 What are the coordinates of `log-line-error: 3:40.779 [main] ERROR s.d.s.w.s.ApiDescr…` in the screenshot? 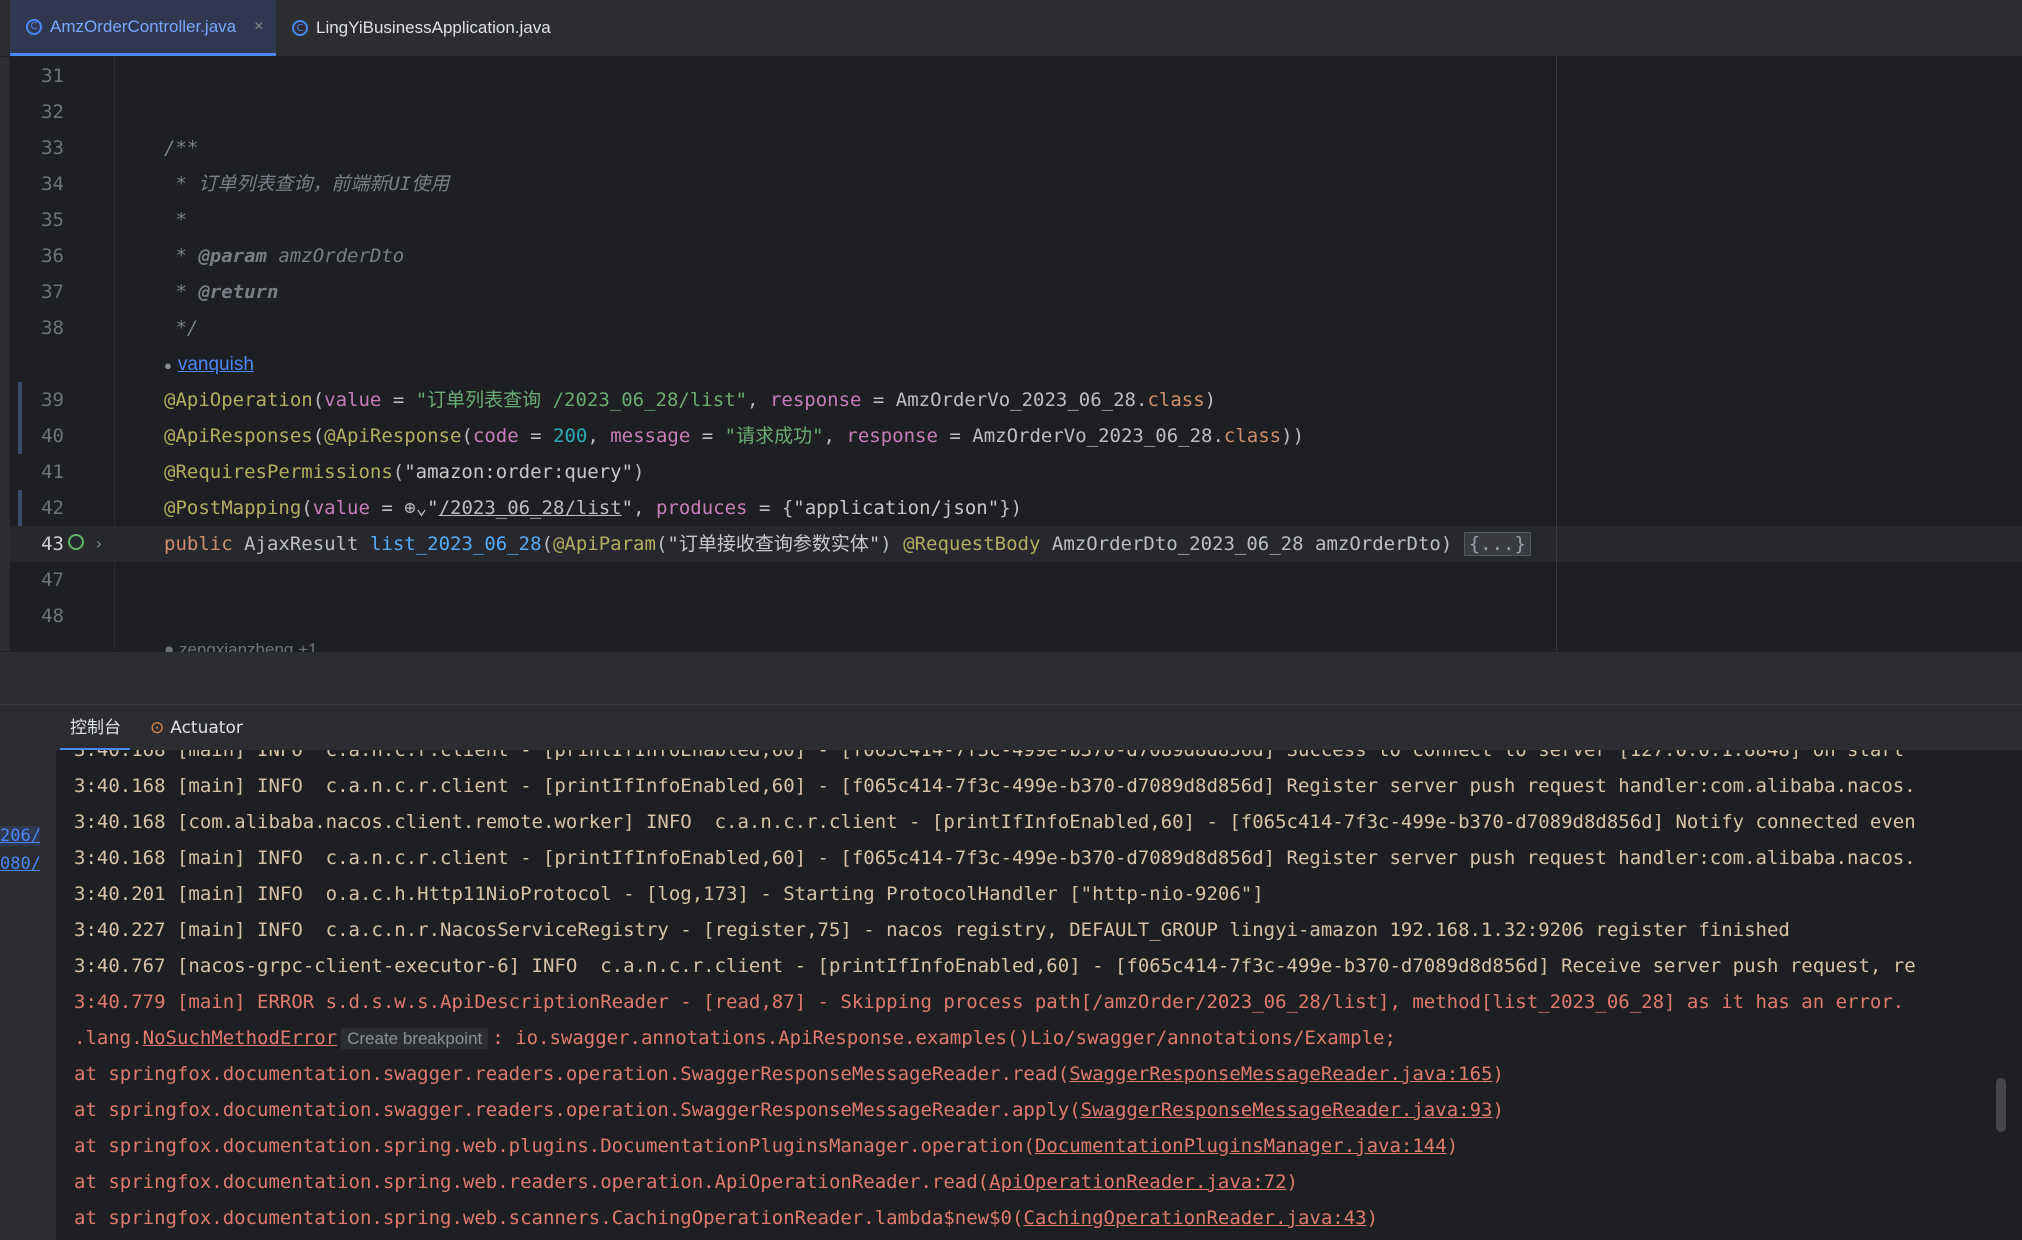 It's located at (989, 1002).